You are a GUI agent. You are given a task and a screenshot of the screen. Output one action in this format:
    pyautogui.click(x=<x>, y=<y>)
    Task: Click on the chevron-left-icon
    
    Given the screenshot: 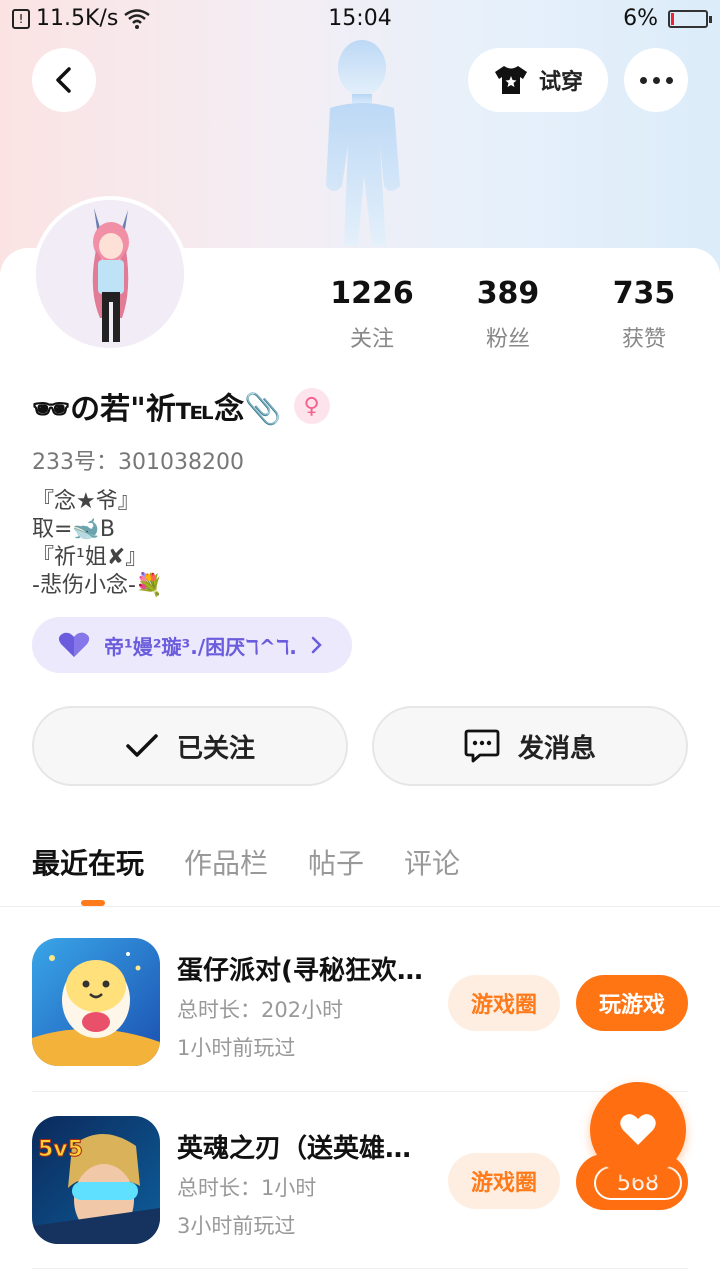 What is the action you would take?
    pyautogui.click(x=63, y=80)
    